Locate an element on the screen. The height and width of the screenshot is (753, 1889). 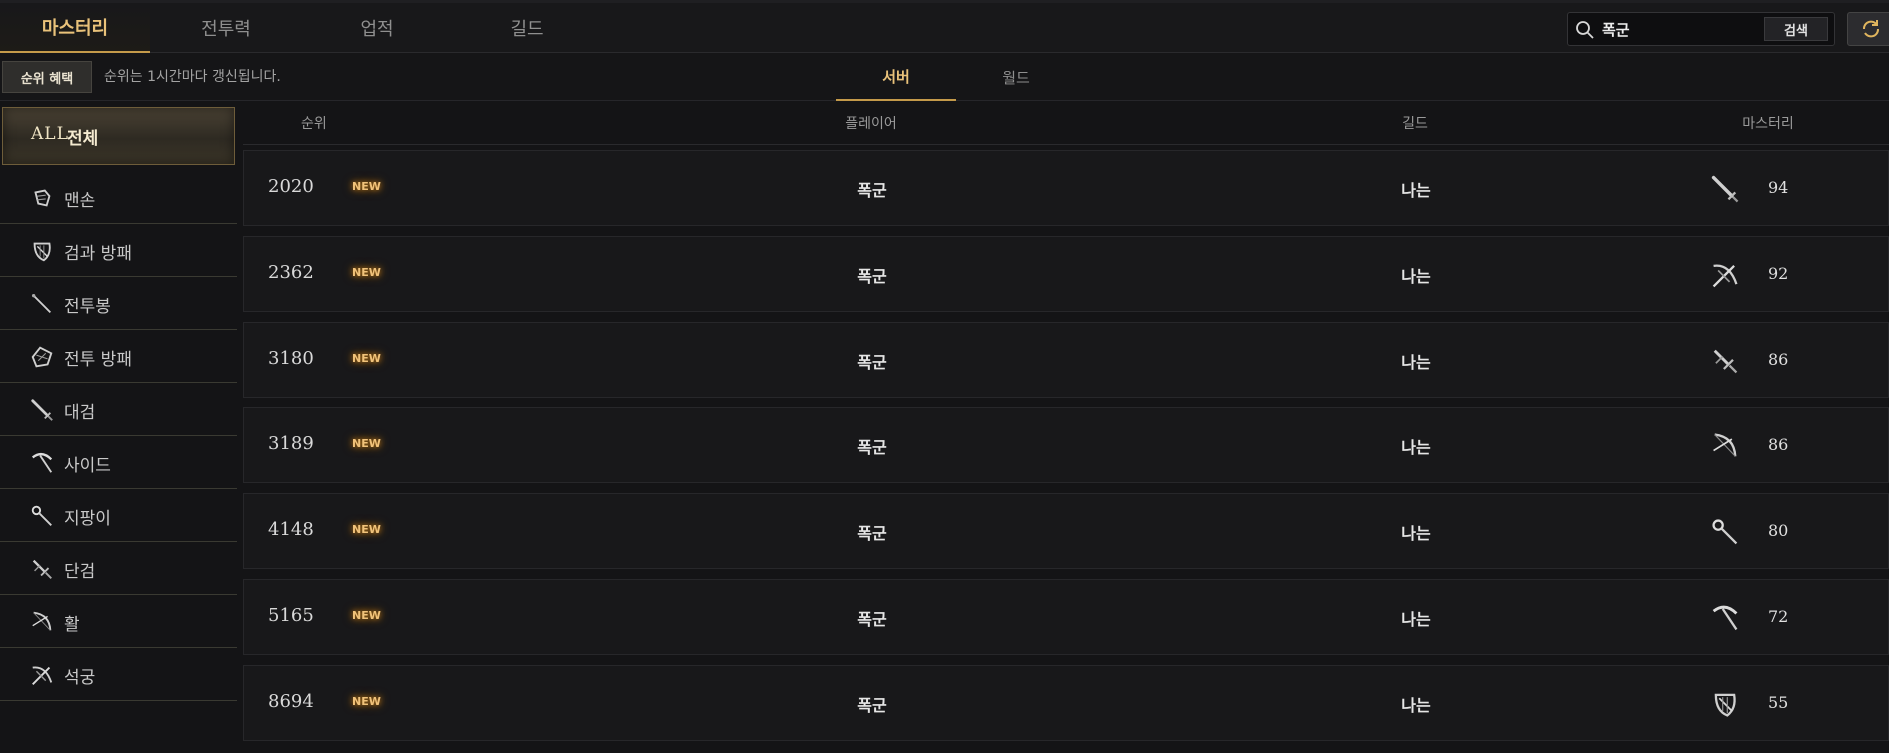
search-input is located at coordinates (1682, 29).